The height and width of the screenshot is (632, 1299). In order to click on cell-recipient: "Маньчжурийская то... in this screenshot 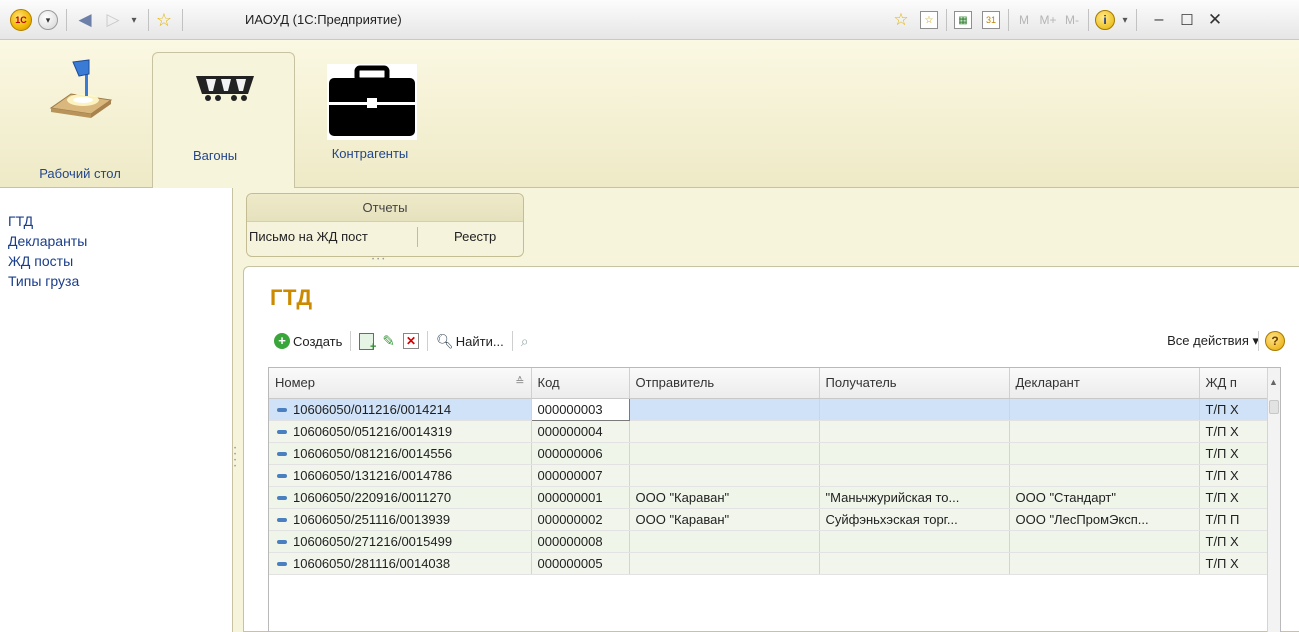, I will do `click(914, 497)`.